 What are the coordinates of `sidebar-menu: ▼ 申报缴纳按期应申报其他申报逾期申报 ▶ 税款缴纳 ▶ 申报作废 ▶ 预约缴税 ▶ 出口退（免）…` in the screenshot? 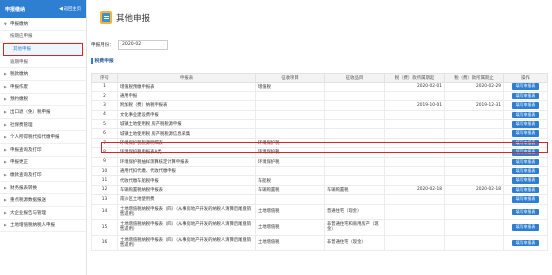 It's located at (43, 125).